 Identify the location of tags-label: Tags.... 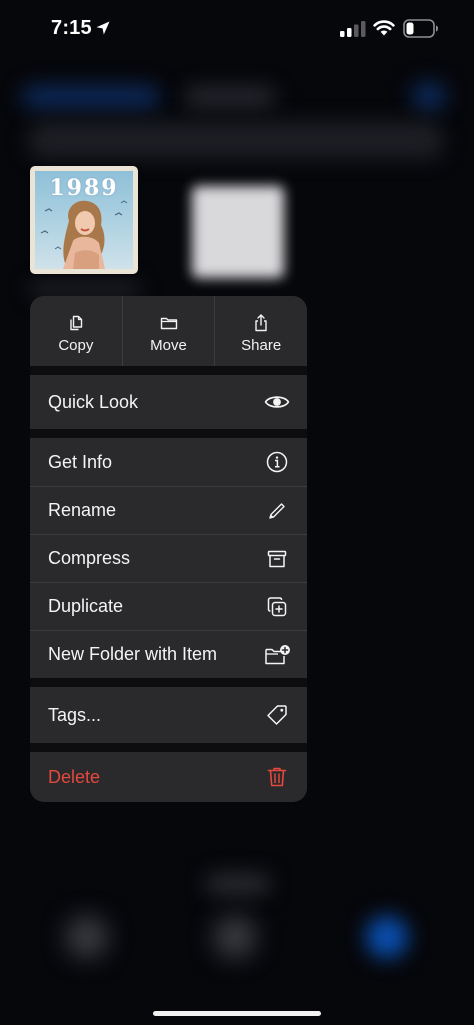
(75, 714).